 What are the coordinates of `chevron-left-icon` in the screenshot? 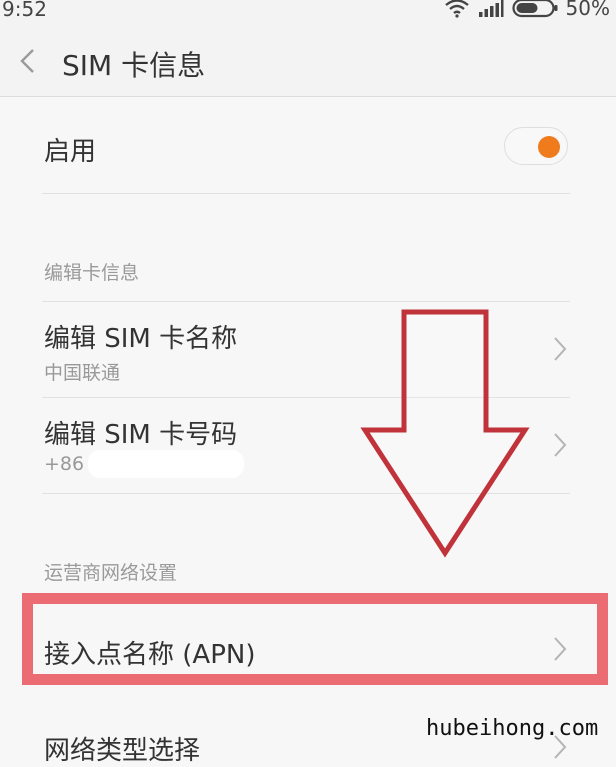 It's located at (28, 61).